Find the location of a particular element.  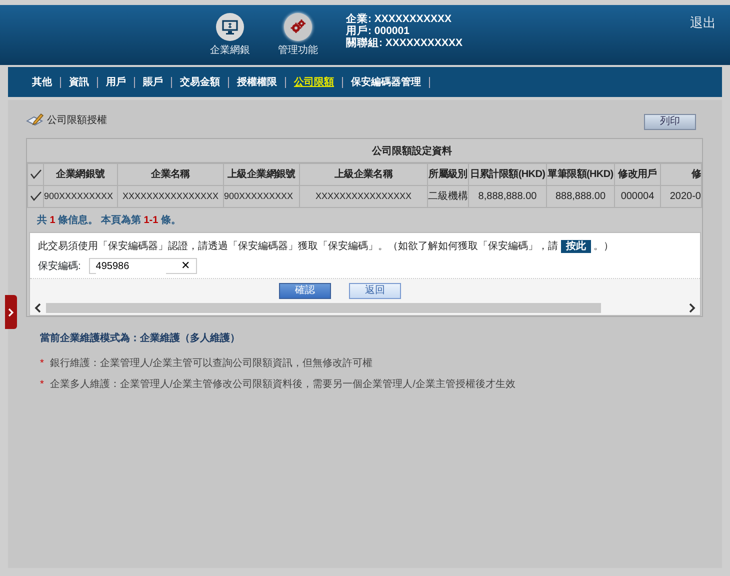

table-caption: 公司限額設定資料 is located at coordinates (364, 151).